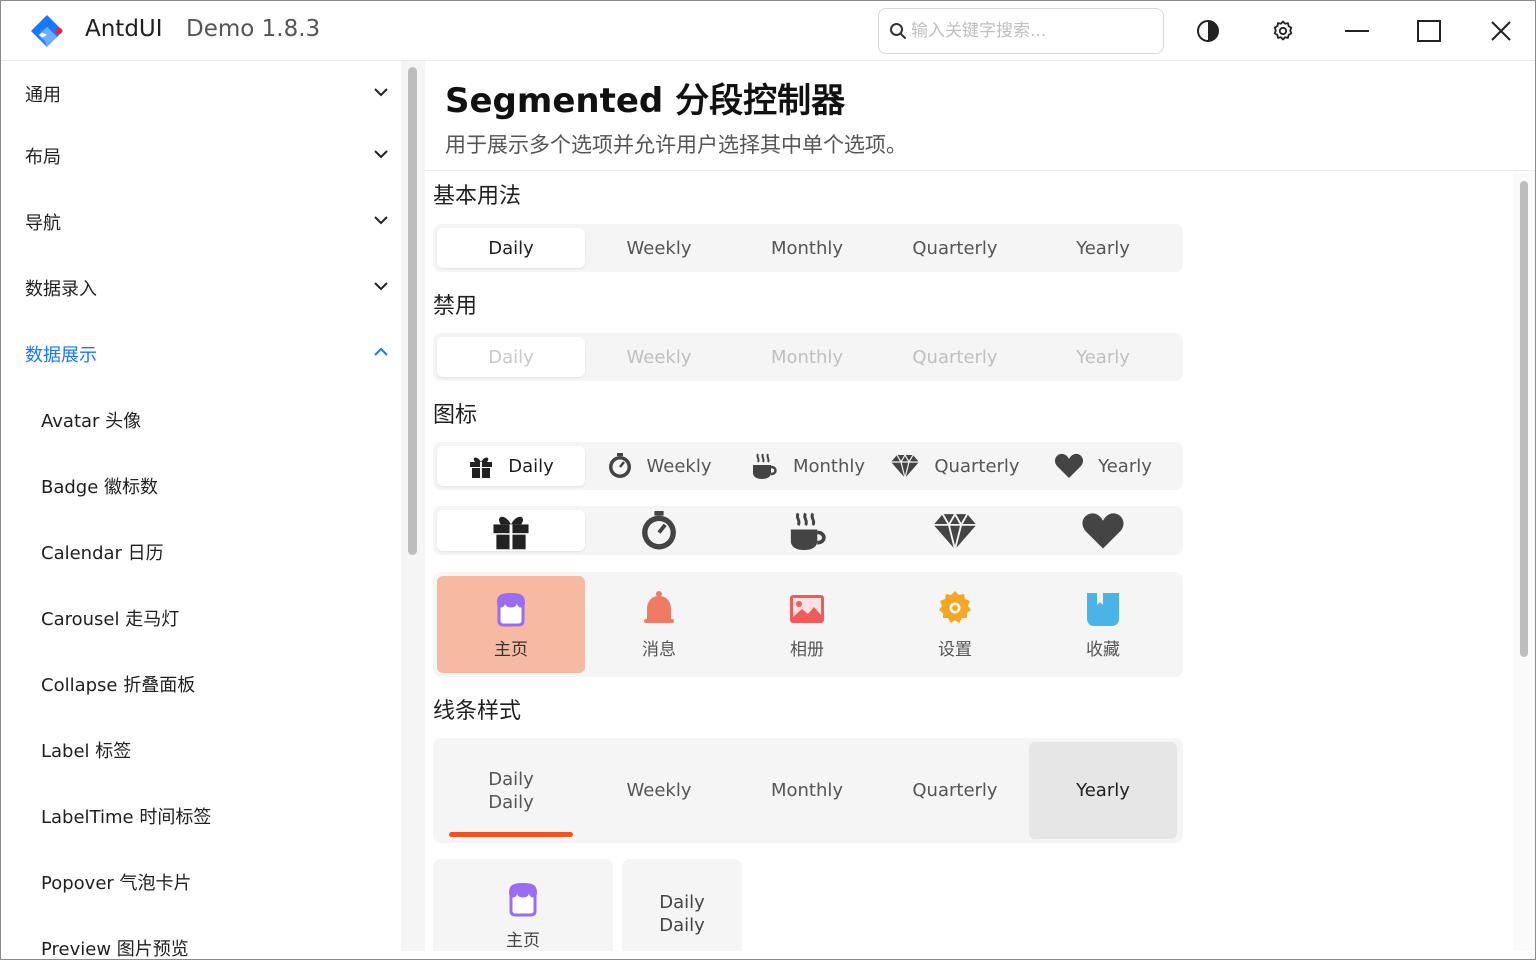 The width and height of the screenshot is (1536, 960). Describe the element at coordinates (955, 624) in the screenshot. I see `segment-settings: 设置` at that location.